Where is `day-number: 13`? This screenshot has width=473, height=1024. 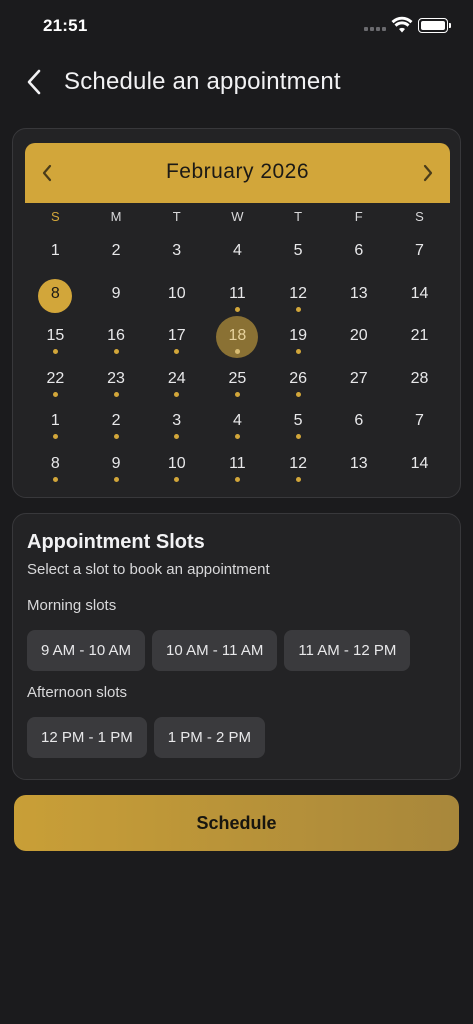 day-number: 13 is located at coordinates (358, 463).